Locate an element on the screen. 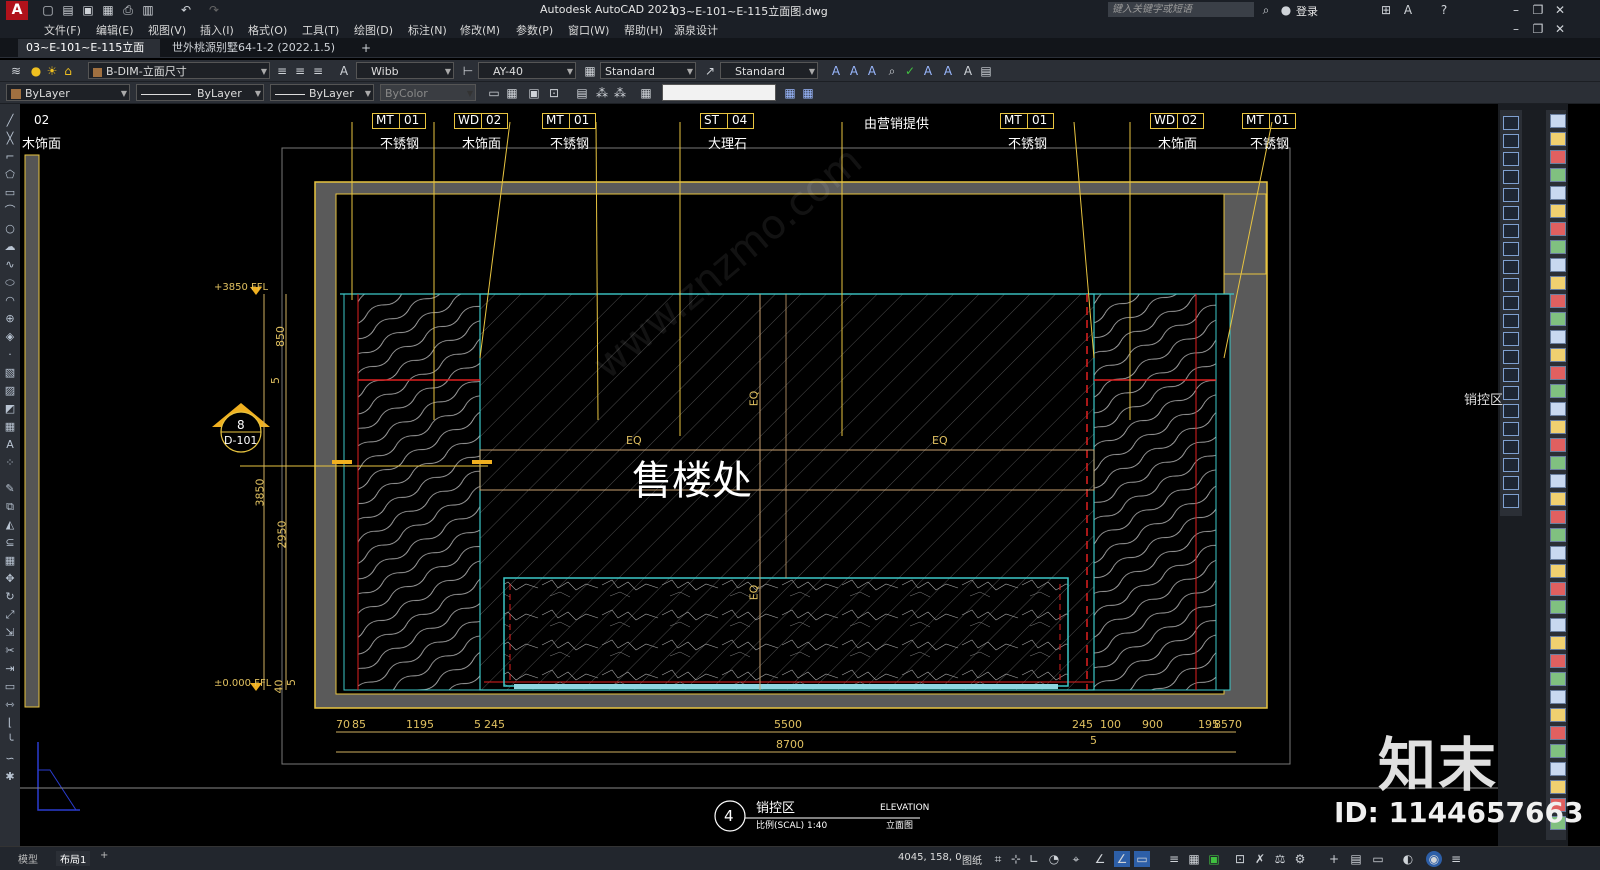 The height and width of the screenshot is (870, 1600). table-style-select: Standard ▼ is located at coordinates (648, 70).